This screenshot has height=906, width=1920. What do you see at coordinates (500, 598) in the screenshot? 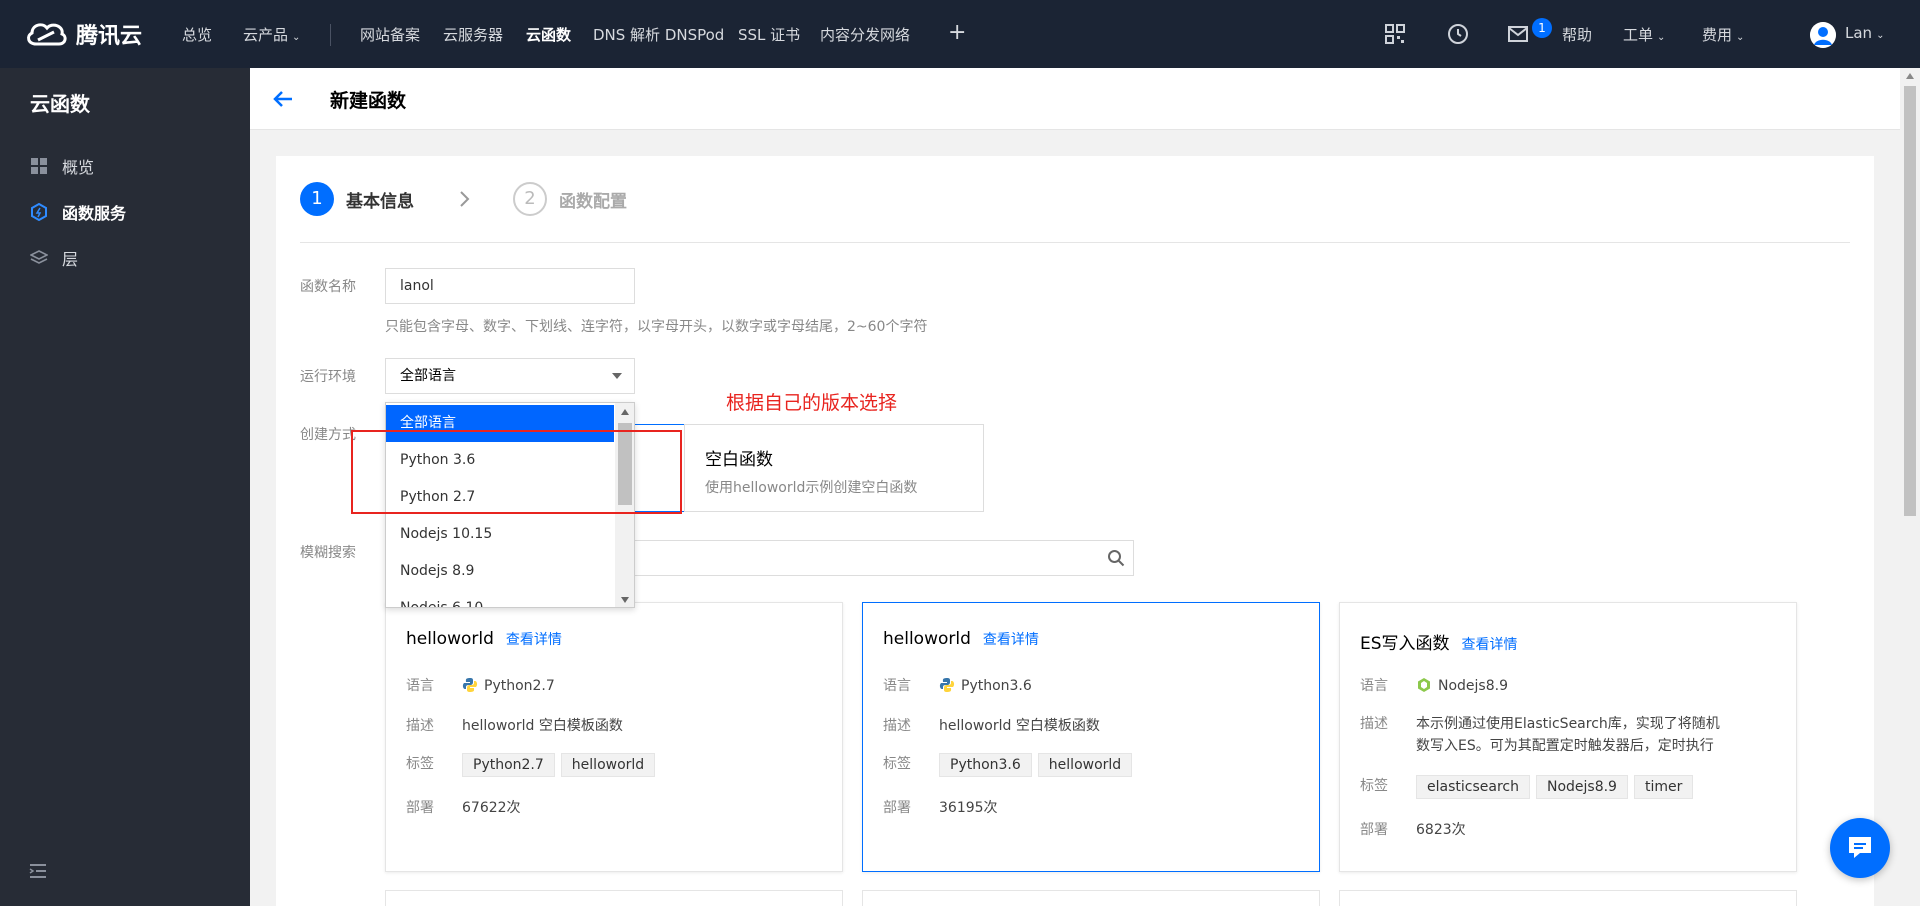
I see `runtime-option: Nodejs 6.10` at bounding box center [500, 598].